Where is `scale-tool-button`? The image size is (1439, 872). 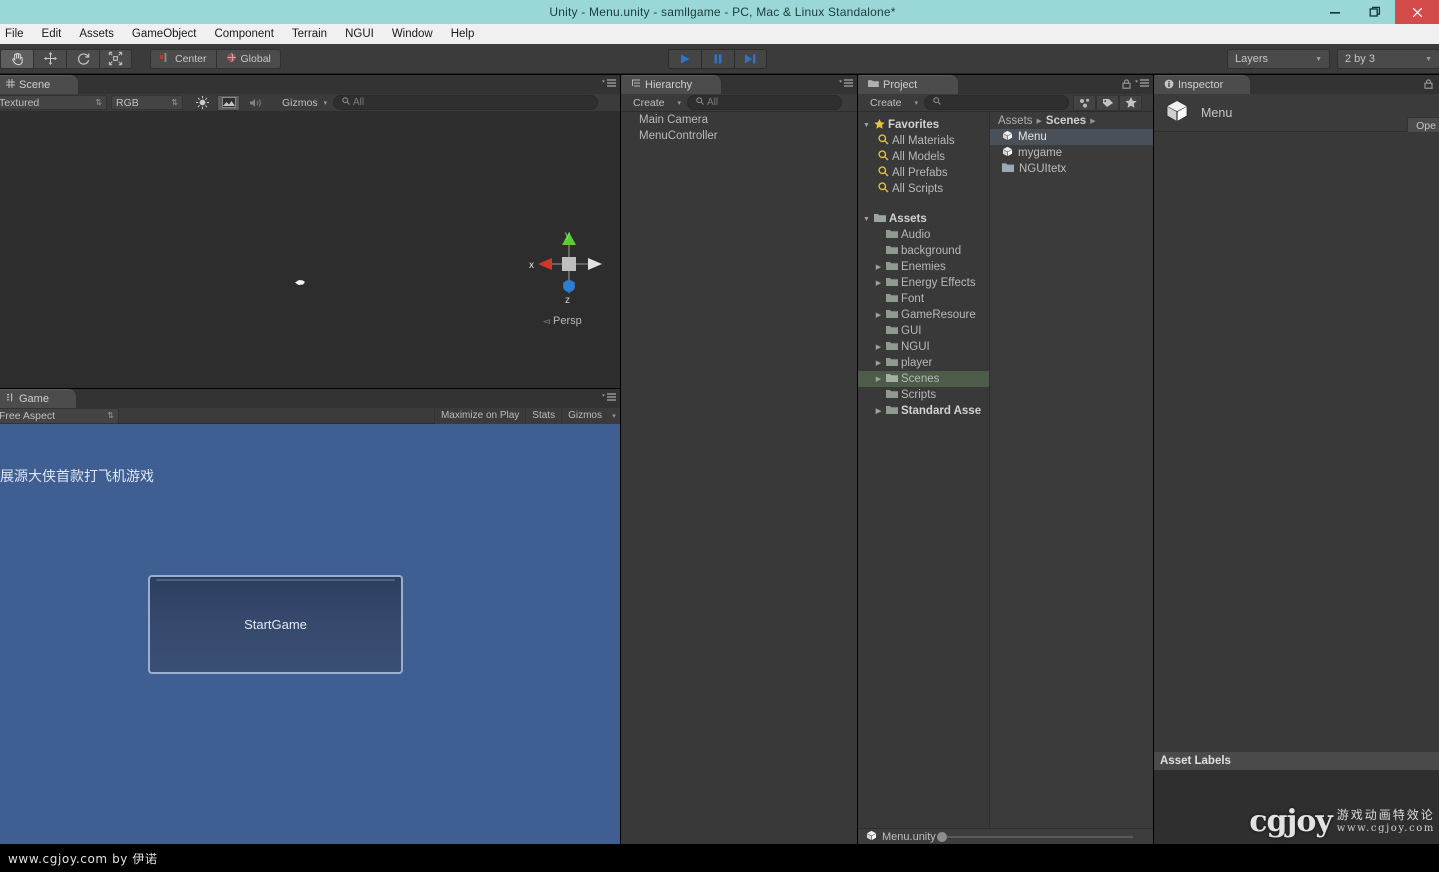
scale-tool-button is located at coordinates (115, 58).